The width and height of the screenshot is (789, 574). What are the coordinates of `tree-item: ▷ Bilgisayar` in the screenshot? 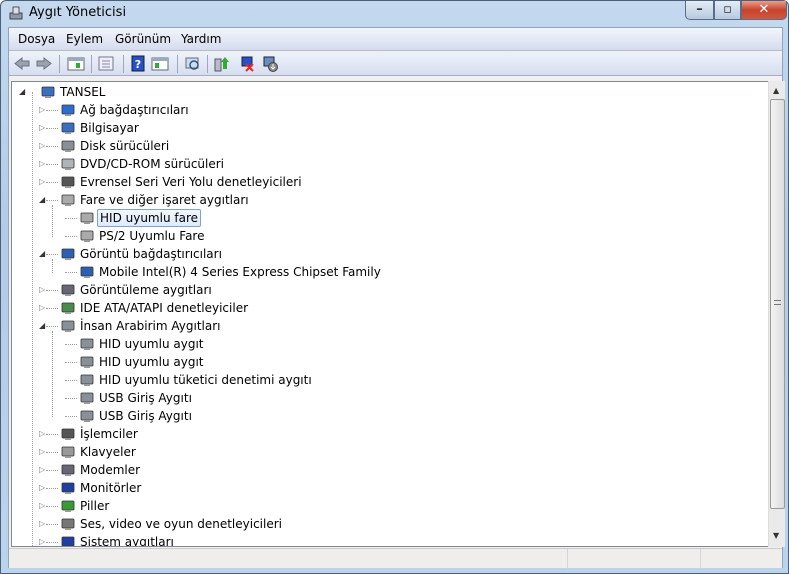 It's located at (390, 128).